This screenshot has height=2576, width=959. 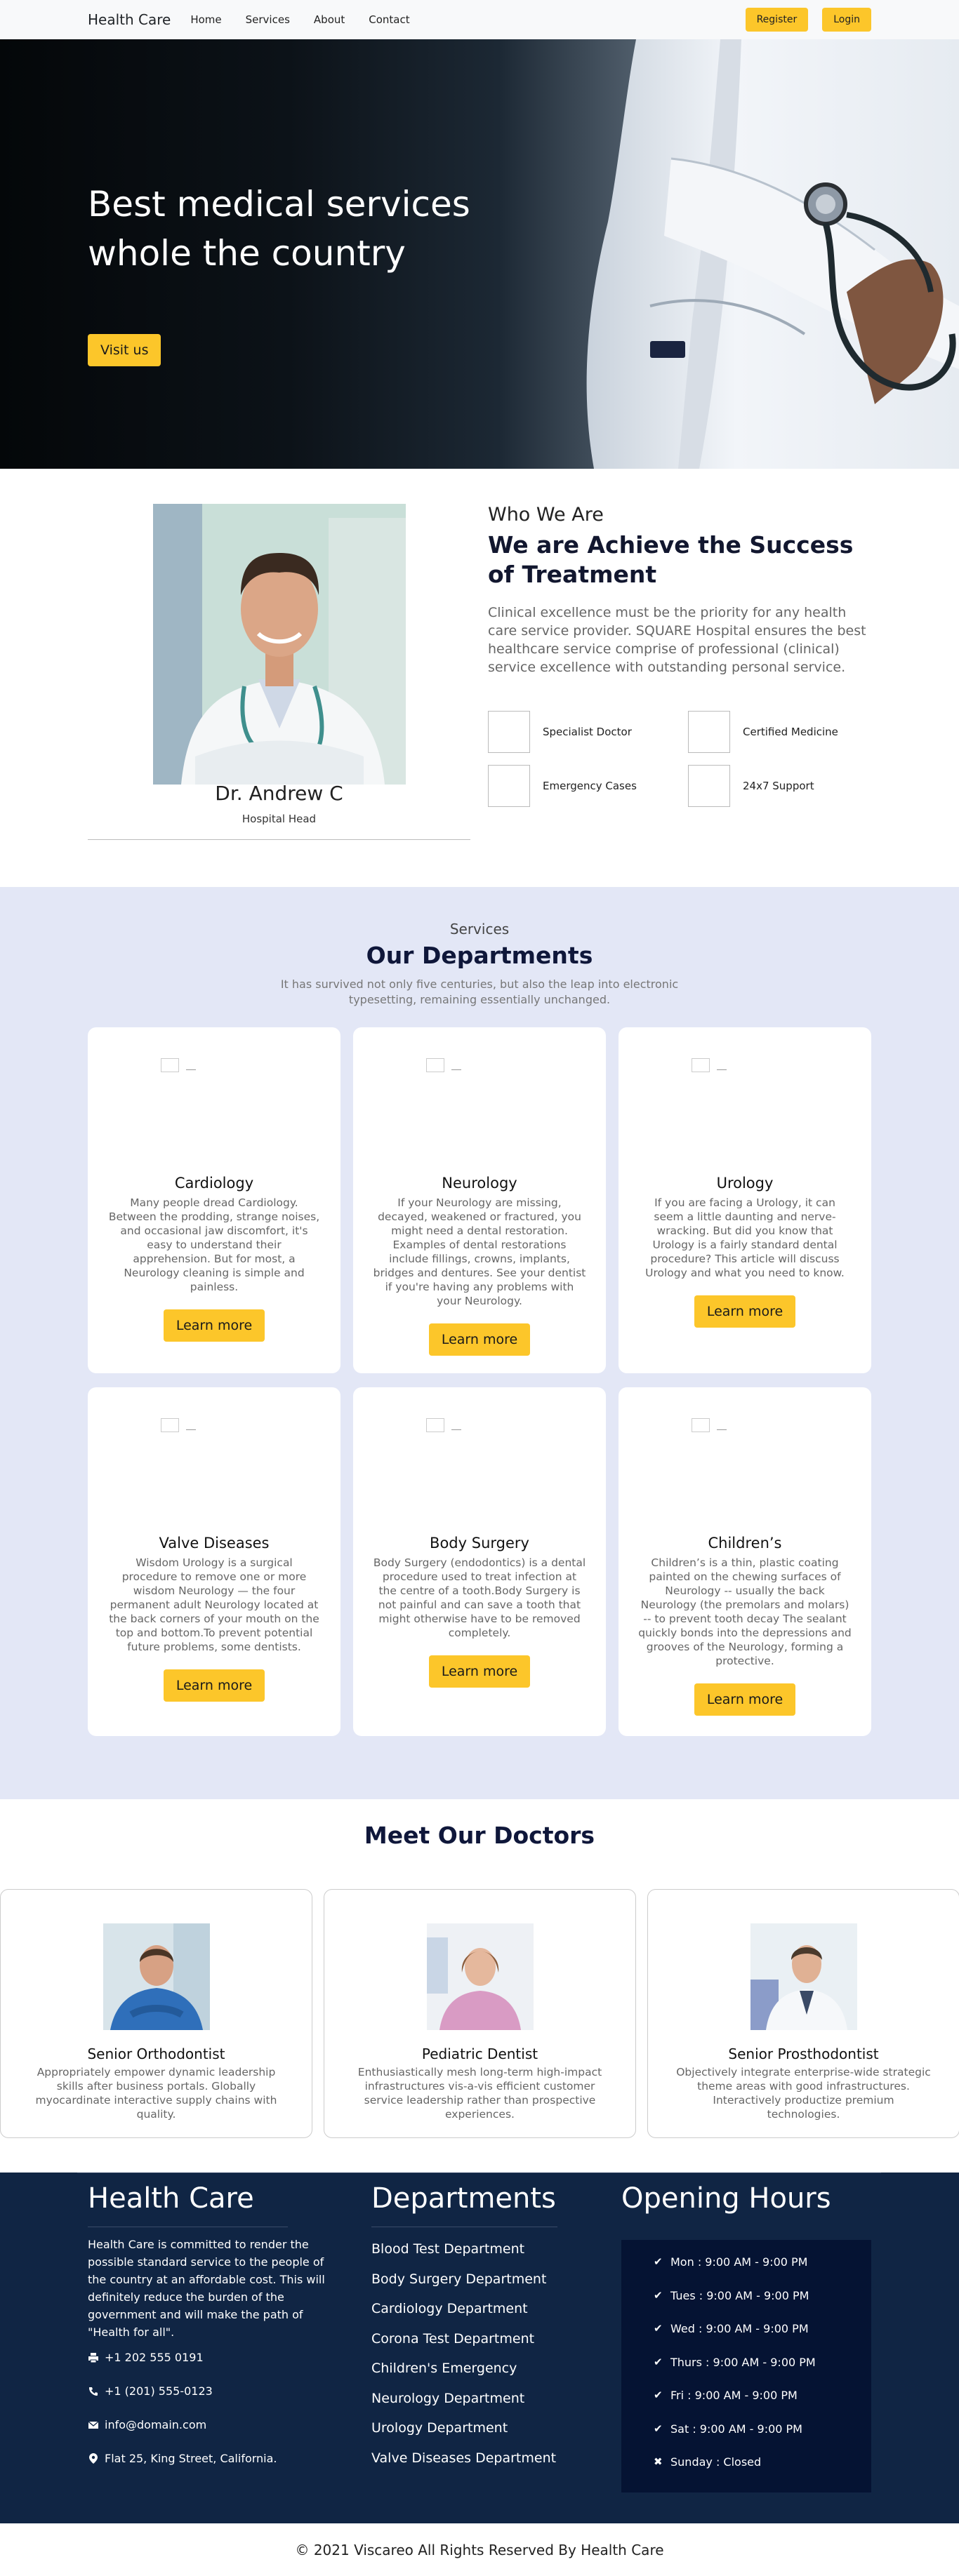 I want to click on phone-text: +1 202 555 0191, so click(x=154, y=2357).